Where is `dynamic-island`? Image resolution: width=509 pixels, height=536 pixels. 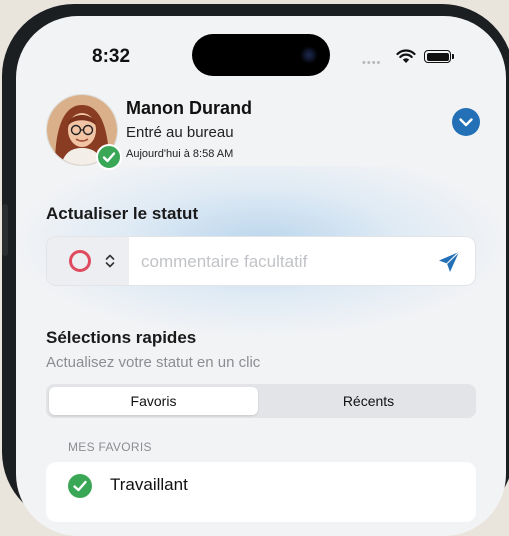
dynamic-island is located at coordinates (261, 55).